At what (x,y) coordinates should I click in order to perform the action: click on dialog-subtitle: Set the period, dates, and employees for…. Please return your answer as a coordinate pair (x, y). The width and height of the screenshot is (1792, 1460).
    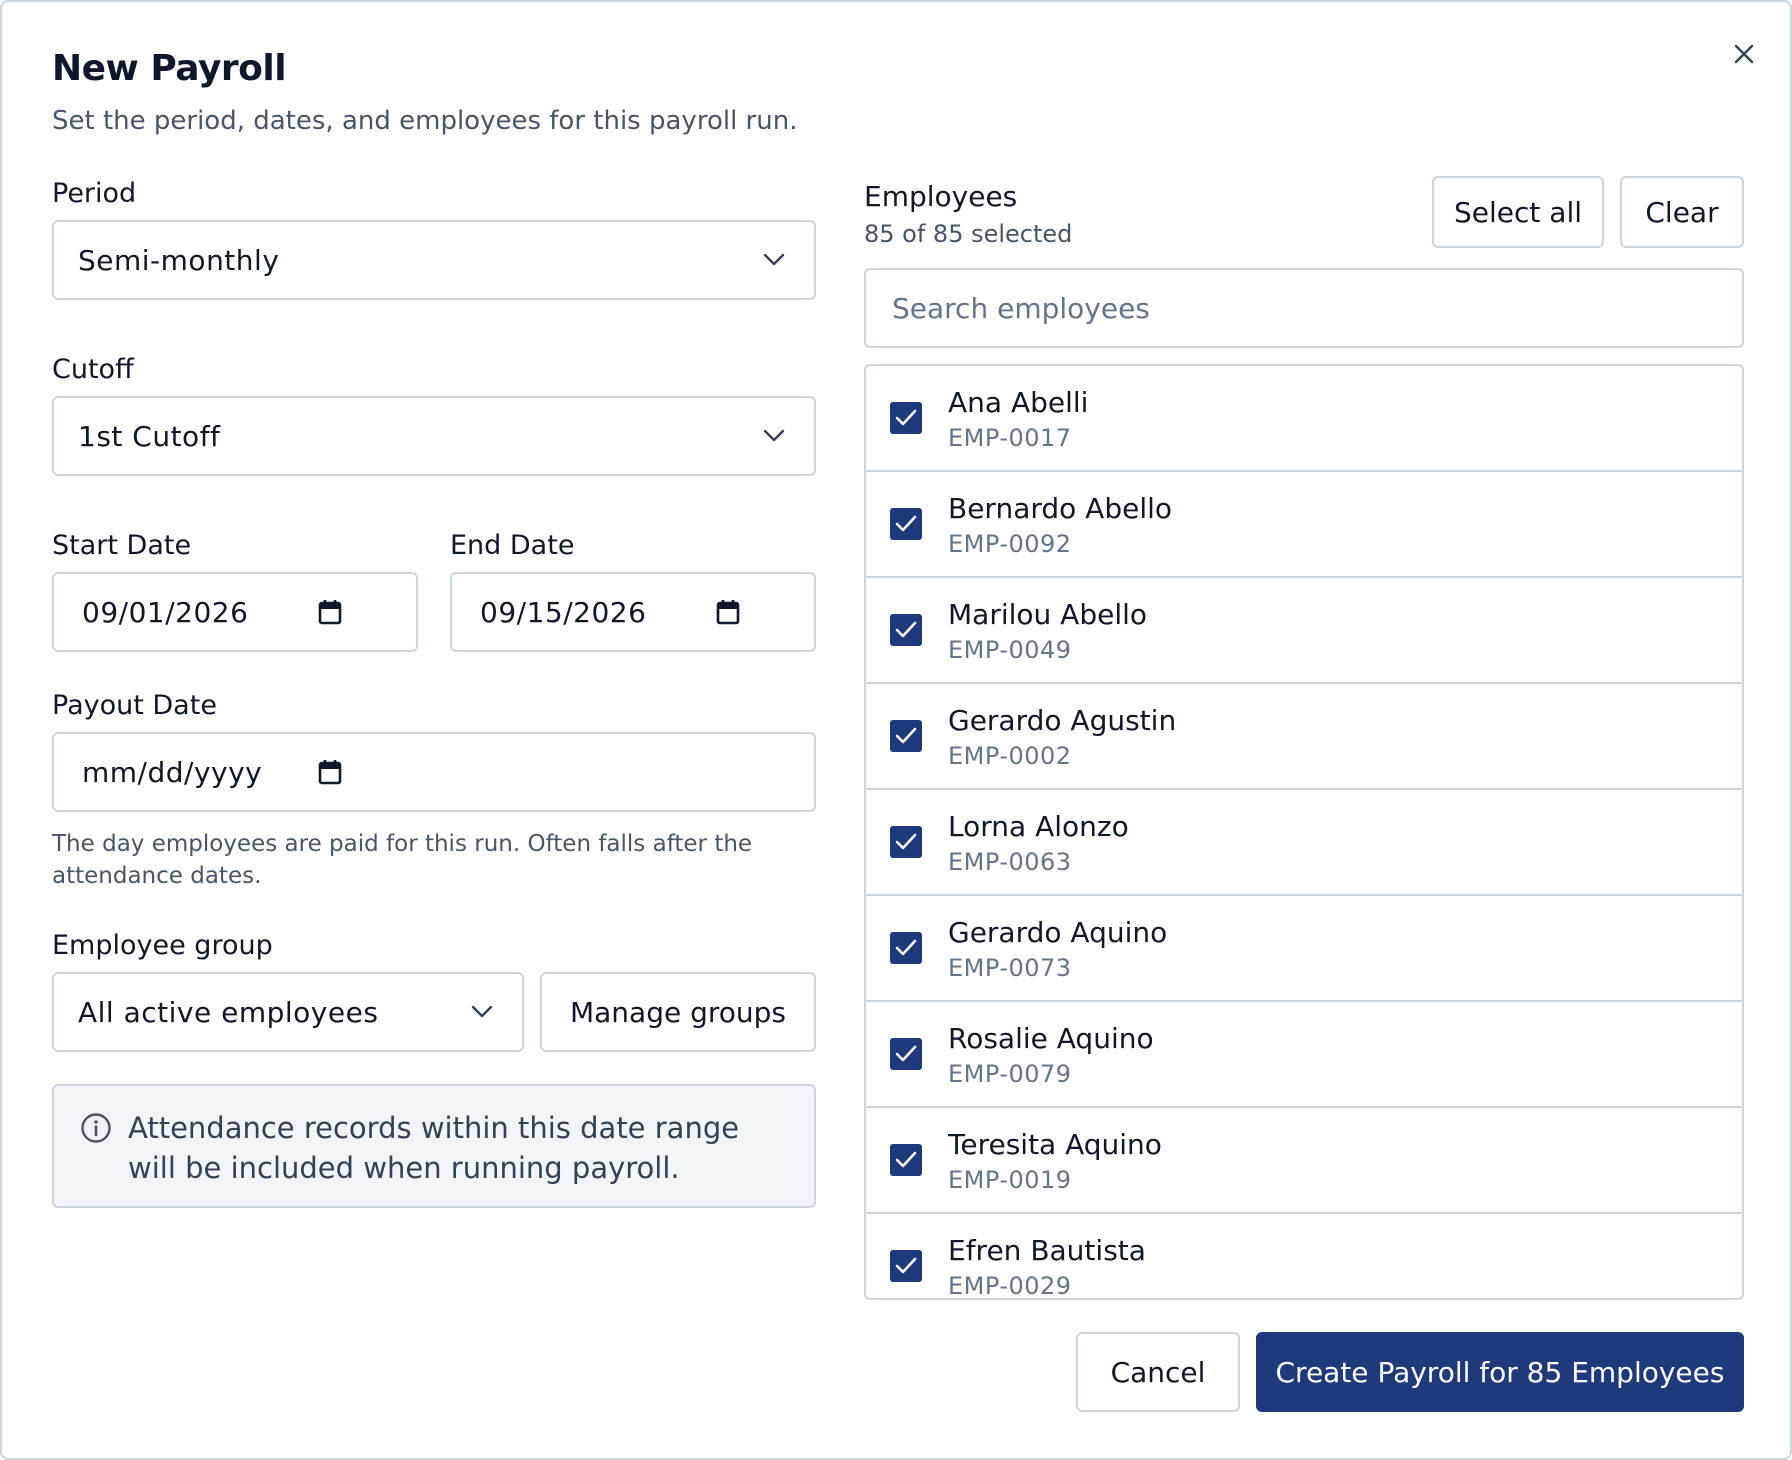
    Looking at the image, I should click on (425, 121).